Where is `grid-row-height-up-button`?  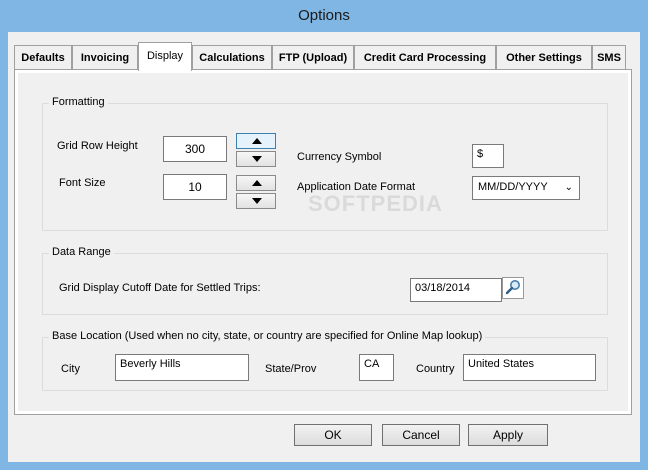
grid-row-height-up-button is located at coordinates (256, 141).